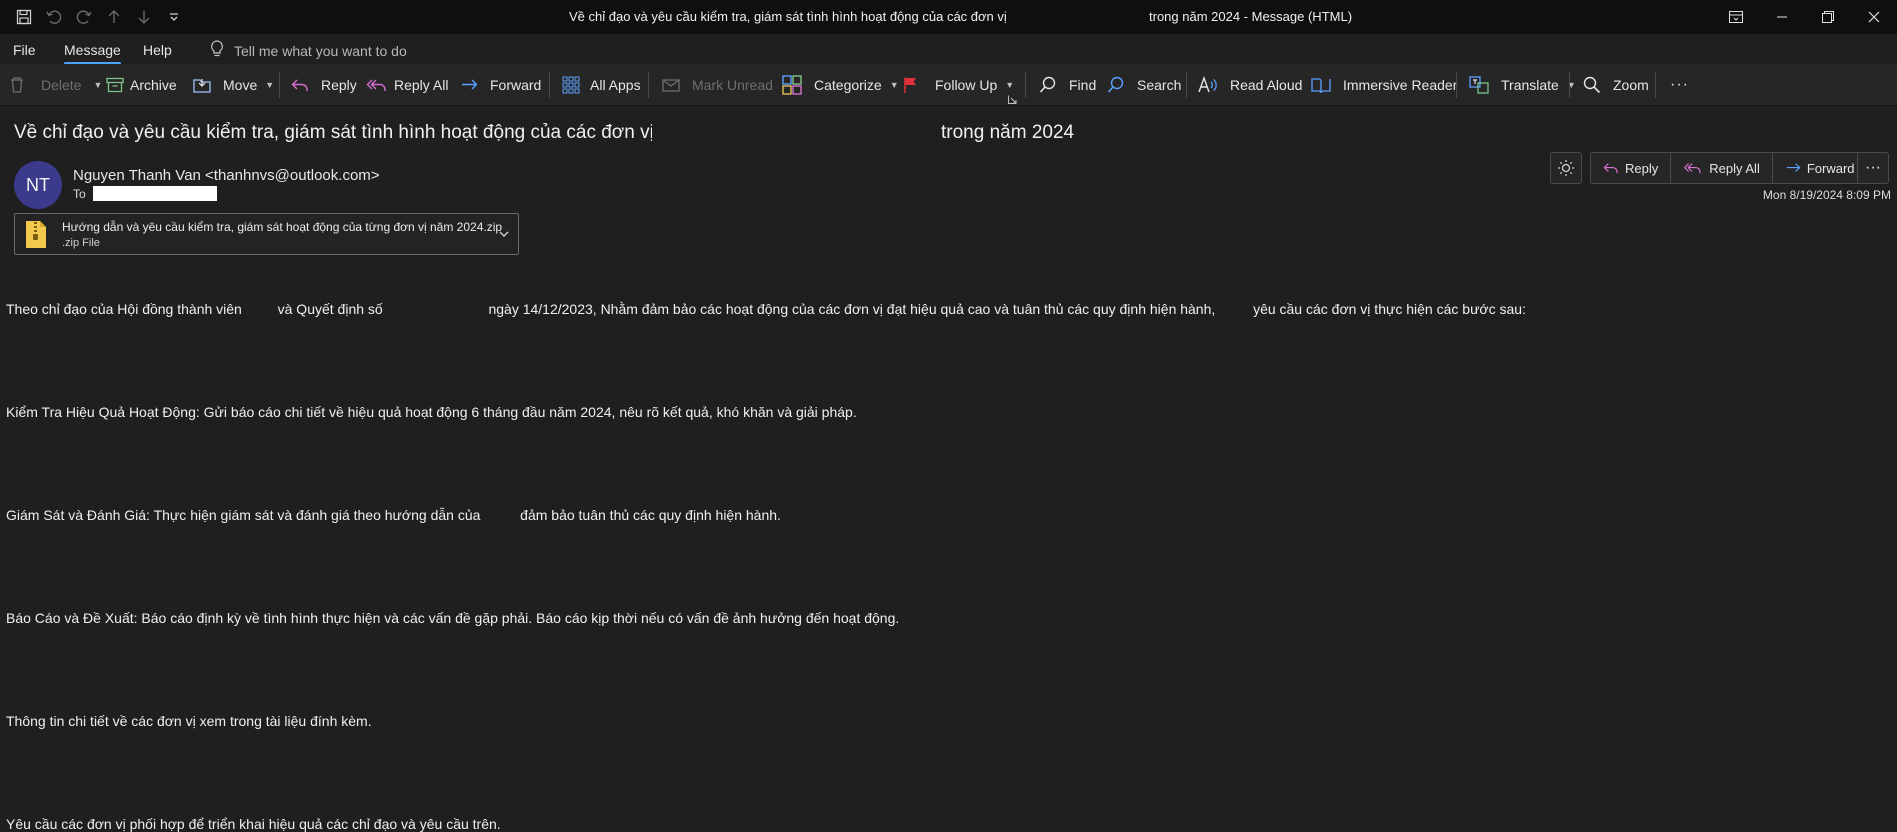 The height and width of the screenshot is (832, 1897). Describe the element at coordinates (36, 234) in the screenshot. I see `zip-file-icon` at that location.